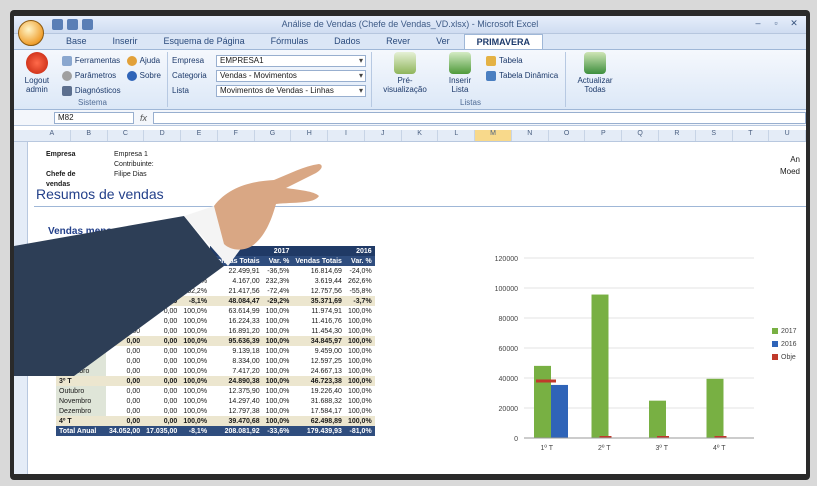 The height and width of the screenshot is (486, 817). Describe the element at coordinates (91, 60) in the screenshot. I see `ferramentas-button: Ferramentas` at that location.